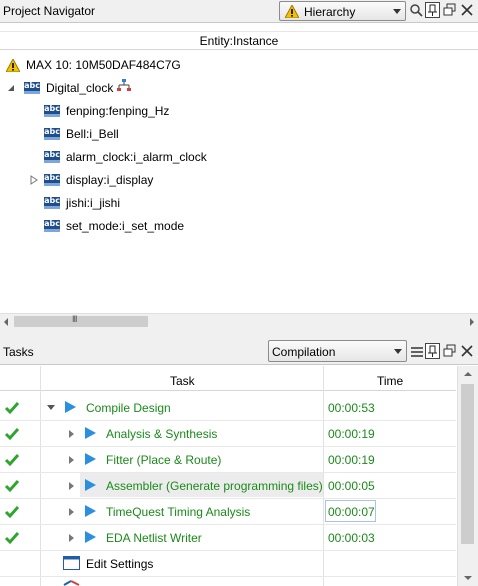 The image size is (478, 586). I want to click on tree-child-label: Bell:i_Bell, so click(92, 134).